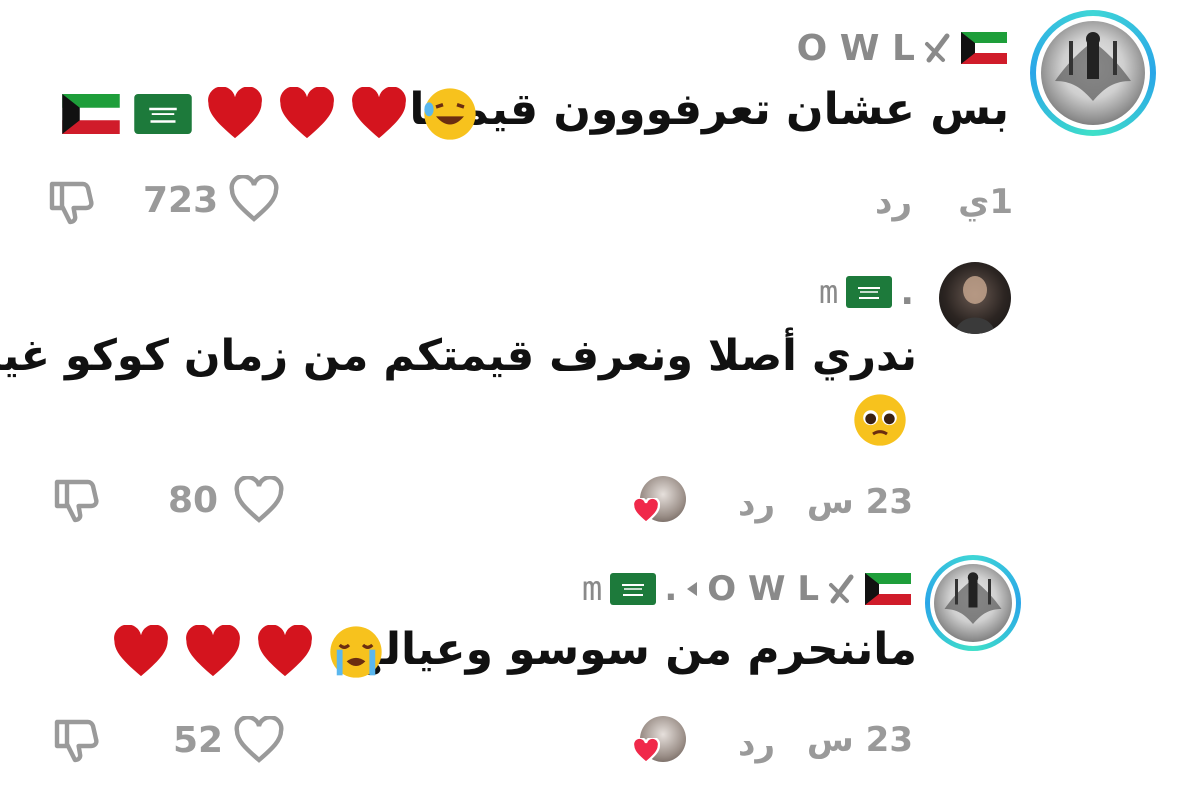  I want to click on triangle-right-icon, so click(692, 589).